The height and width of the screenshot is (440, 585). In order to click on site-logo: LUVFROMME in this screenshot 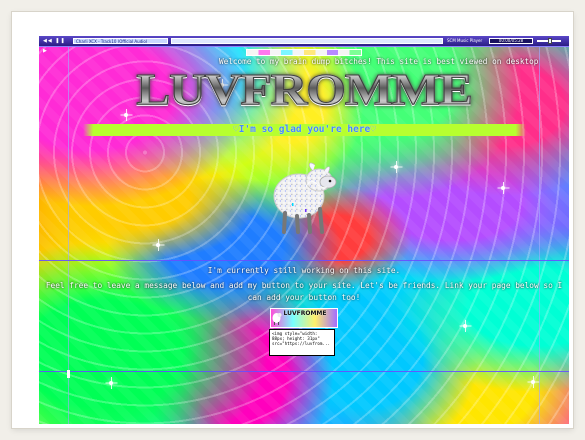, I will do `click(304, 89)`.